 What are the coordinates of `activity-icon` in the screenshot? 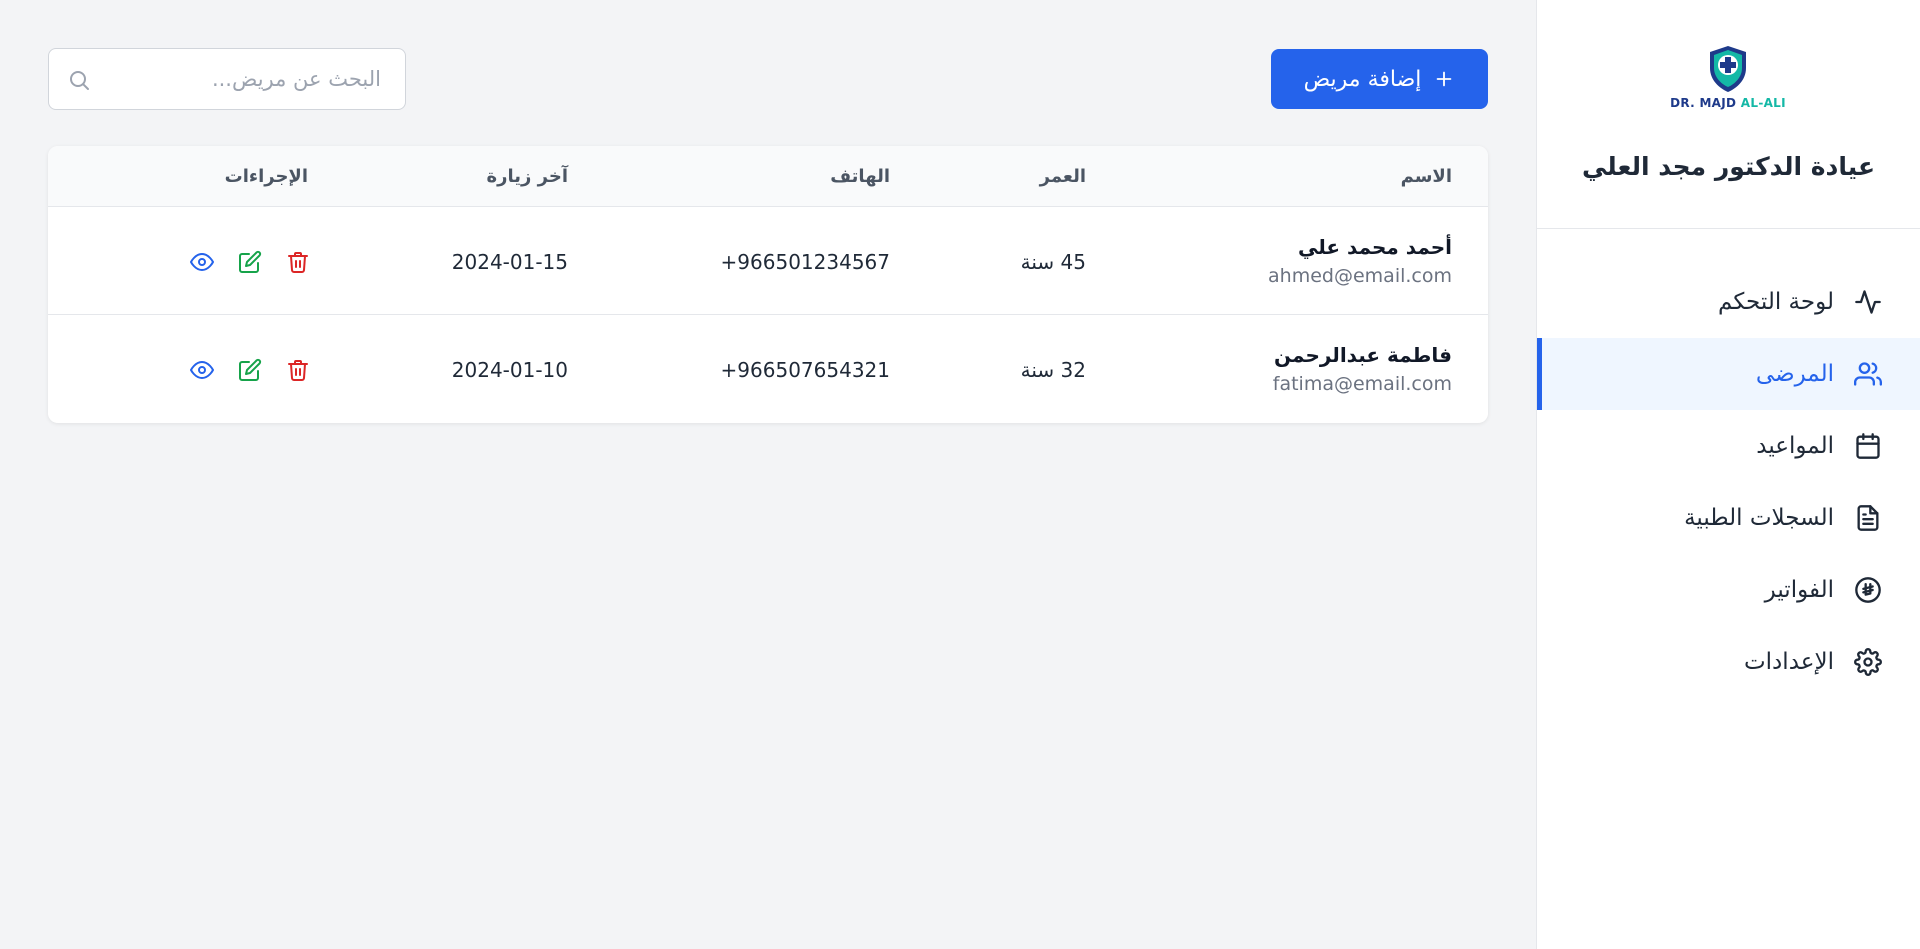 It's located at (1868, 302).